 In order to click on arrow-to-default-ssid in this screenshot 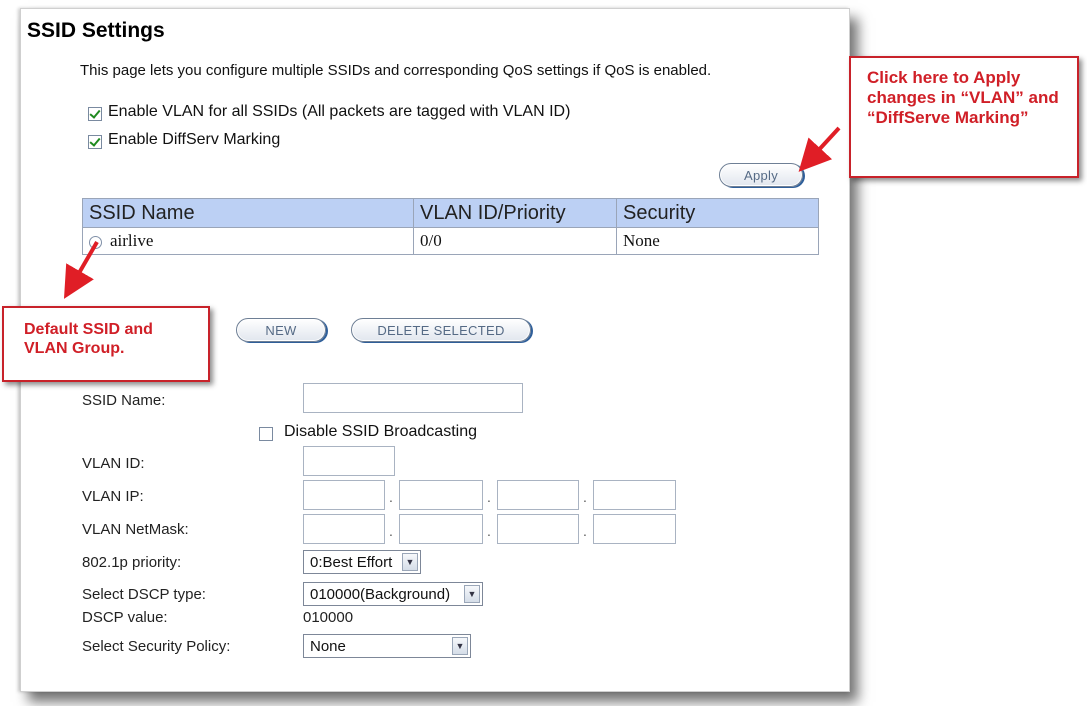, I will do `click(81, 269)`.